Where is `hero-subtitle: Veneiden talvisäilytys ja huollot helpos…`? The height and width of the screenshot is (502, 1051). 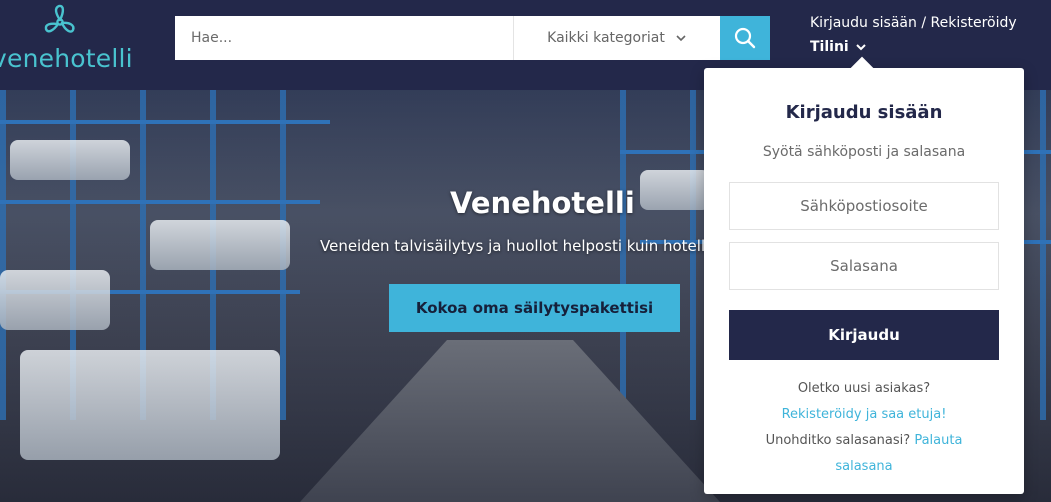
hero-subtitle: Veneiden talvisäilytys ja huollot helpos… is located at coordinates (515, 246).